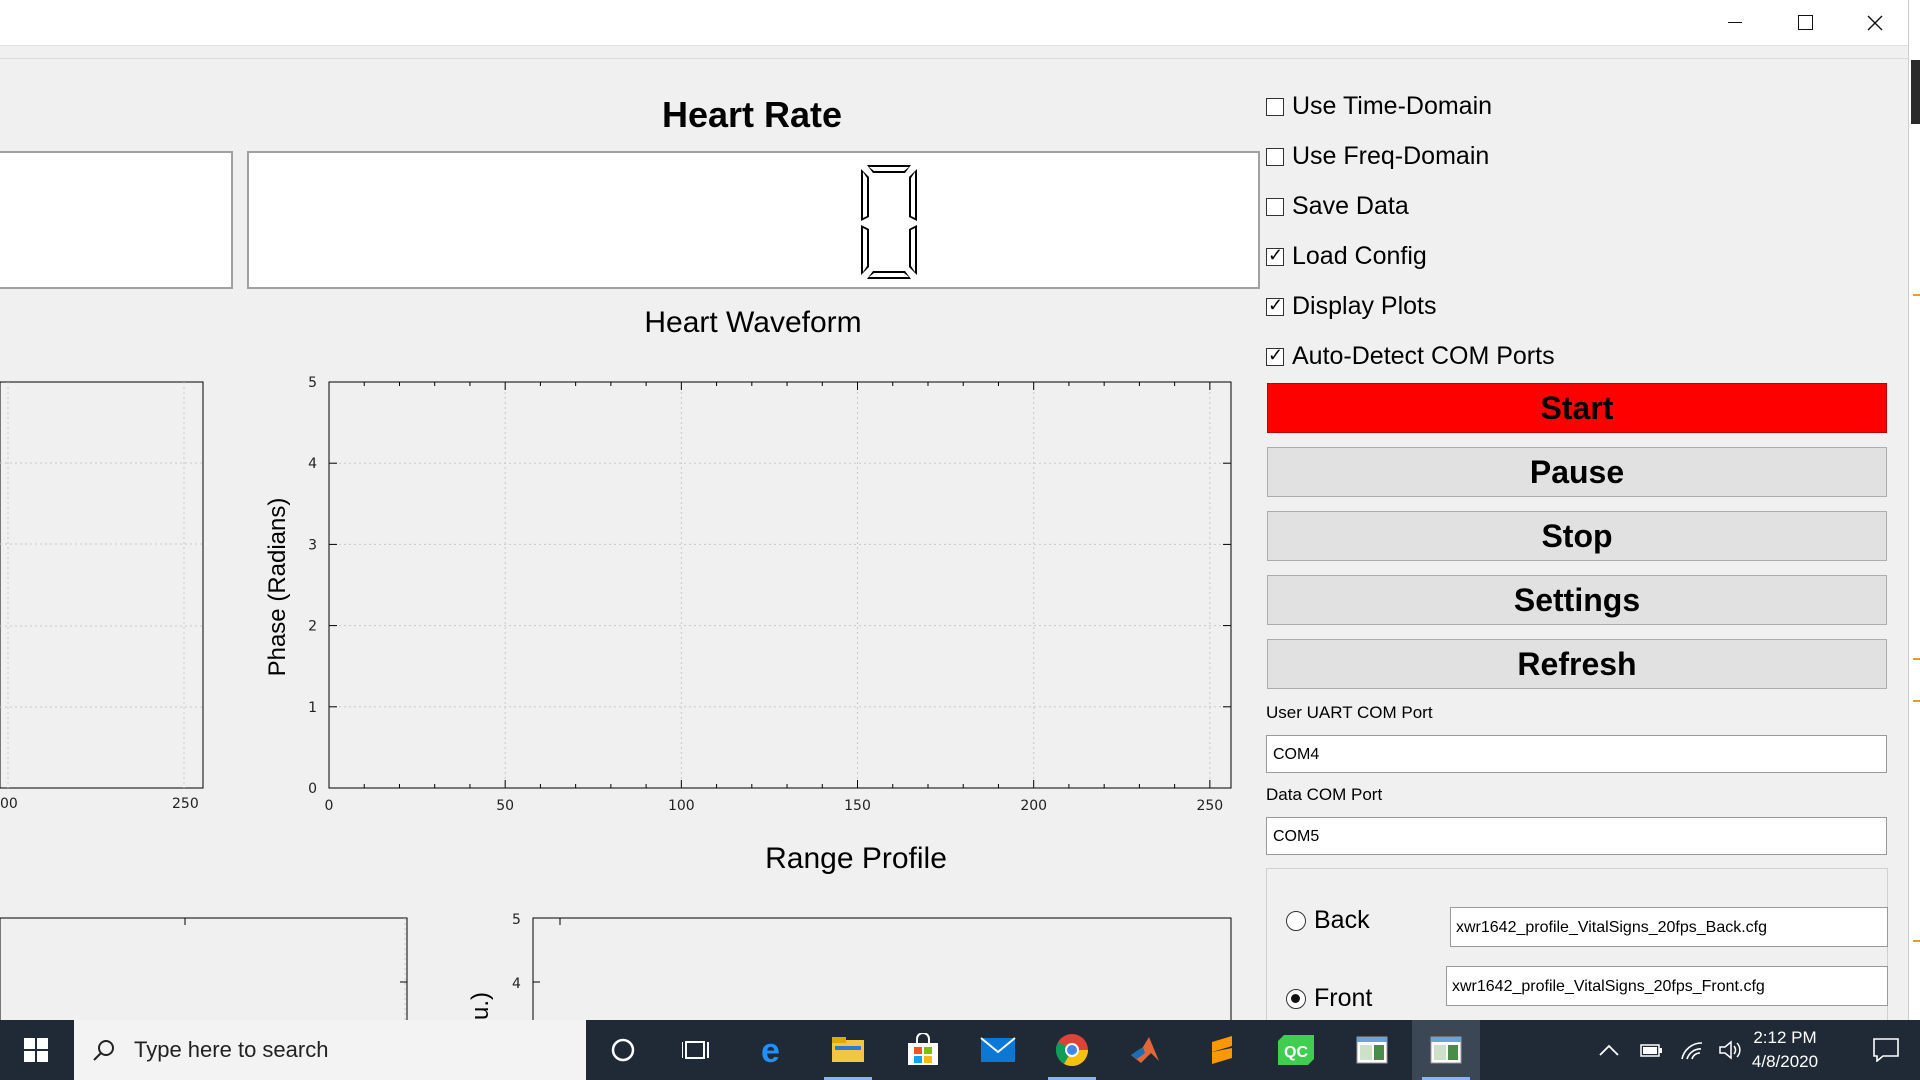 This screenshot has width=1920, height=1080. What do you see at coordinates (505, 806) in the screenshot?
I see `x-tick-label: 50` at bounding box center [505, 806].